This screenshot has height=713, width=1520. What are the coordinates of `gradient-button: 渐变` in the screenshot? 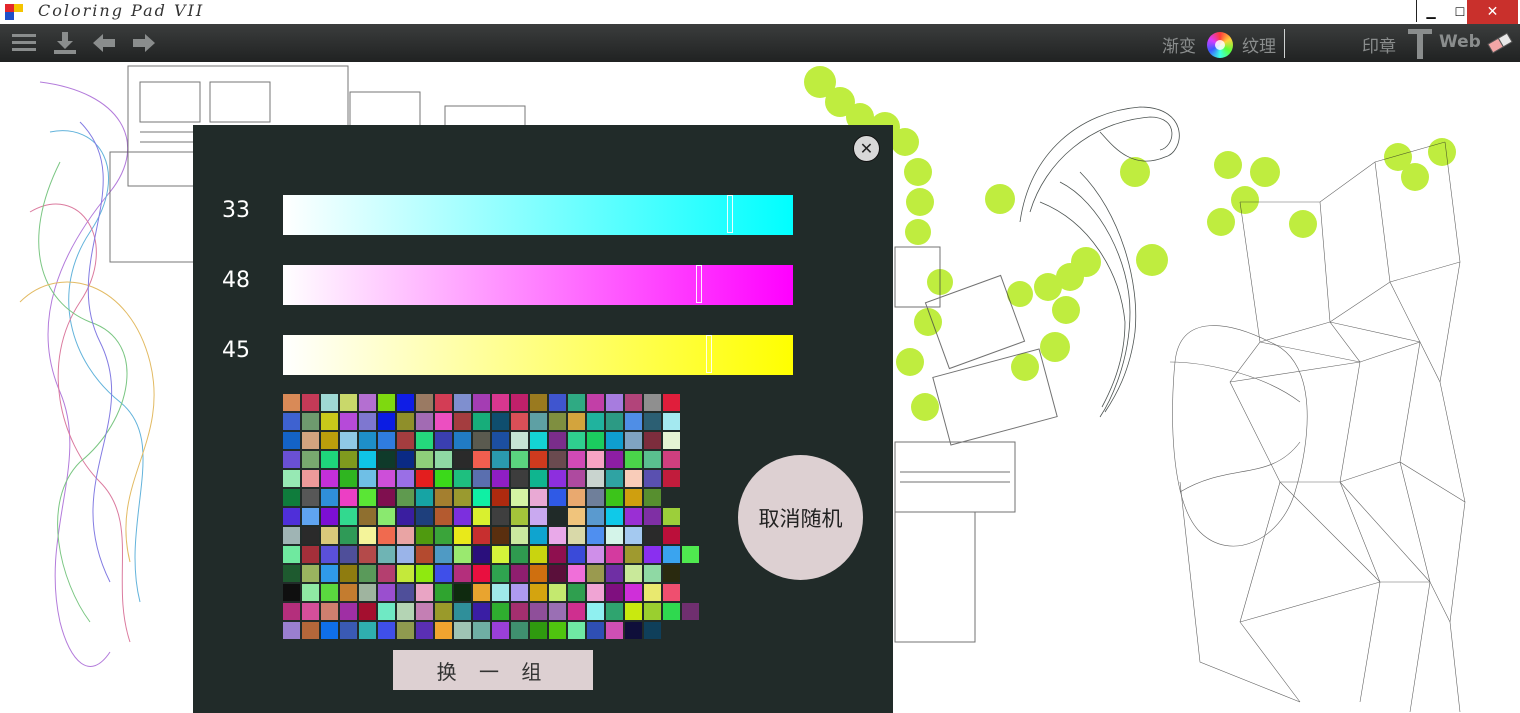 It's located at (1179, 44).